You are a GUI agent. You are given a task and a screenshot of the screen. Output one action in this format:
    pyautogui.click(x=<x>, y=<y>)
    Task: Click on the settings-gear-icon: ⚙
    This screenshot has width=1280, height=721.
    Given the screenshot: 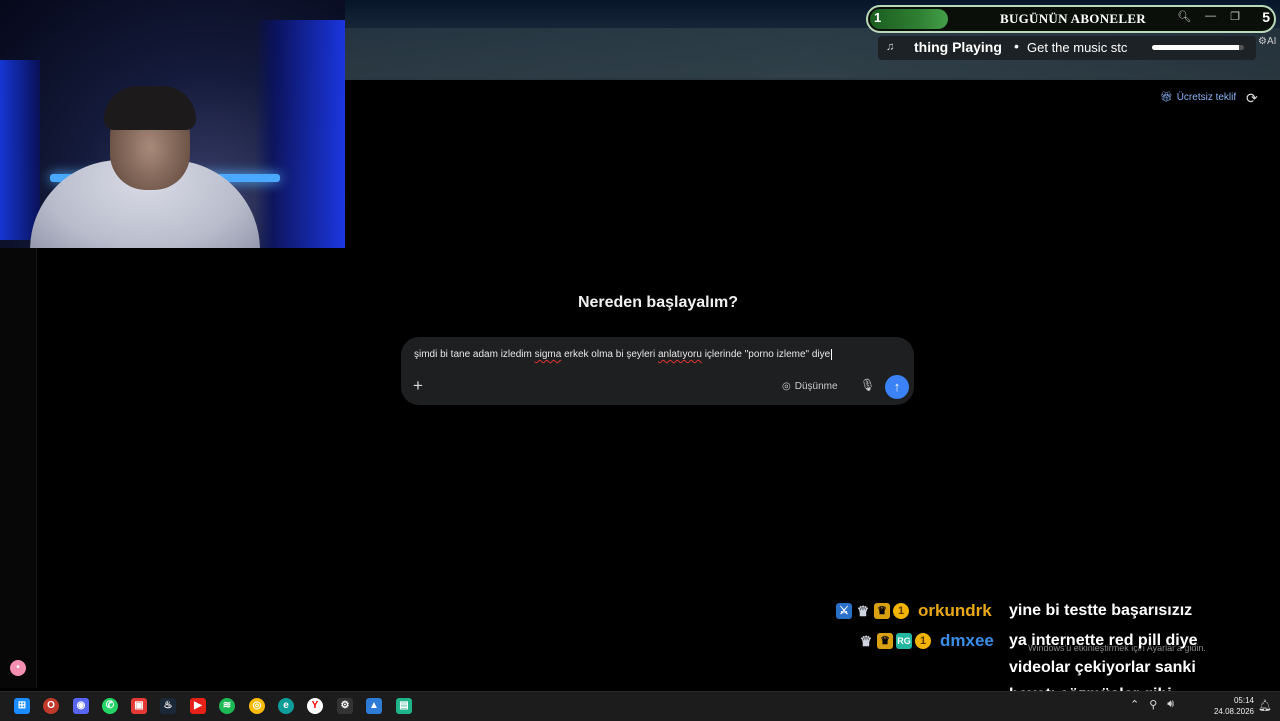 What is the action you would take?
    pyautogui.click(x=345, y=706)
    